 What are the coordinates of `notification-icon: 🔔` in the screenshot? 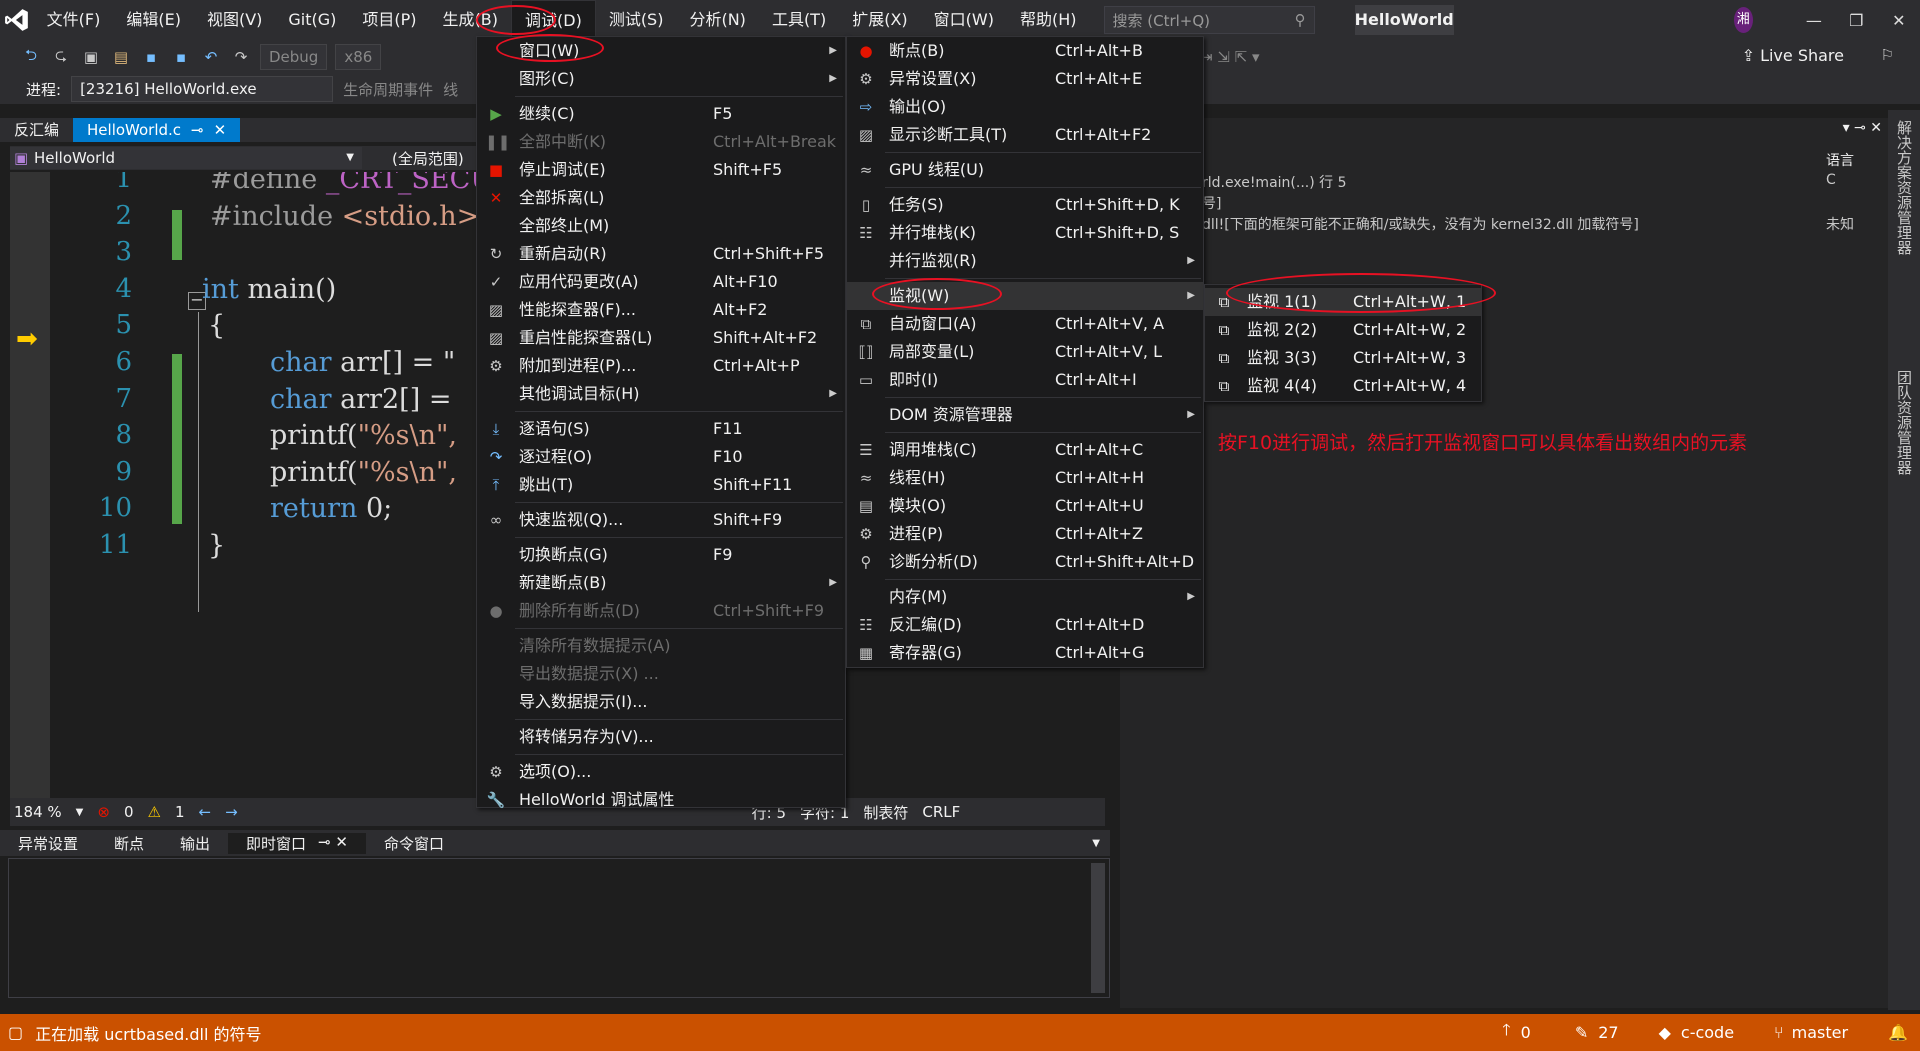 It's located at (1898, 1032).